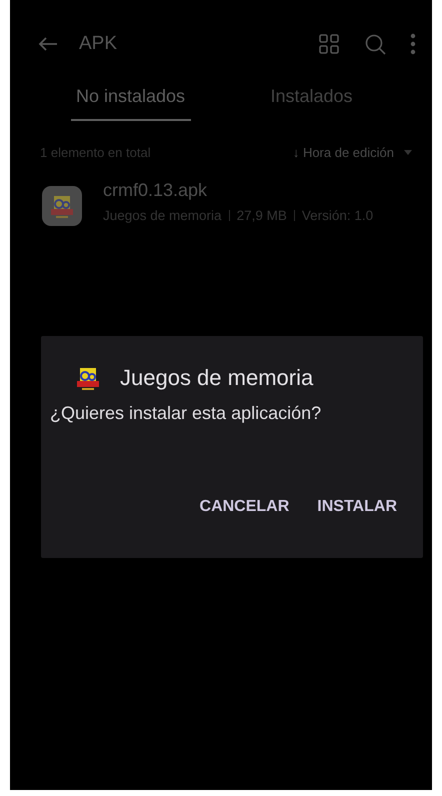  Describe the element at coordinates (245, 507) in the screenshot. I see `dialog-button: CANCELAR` at that location.